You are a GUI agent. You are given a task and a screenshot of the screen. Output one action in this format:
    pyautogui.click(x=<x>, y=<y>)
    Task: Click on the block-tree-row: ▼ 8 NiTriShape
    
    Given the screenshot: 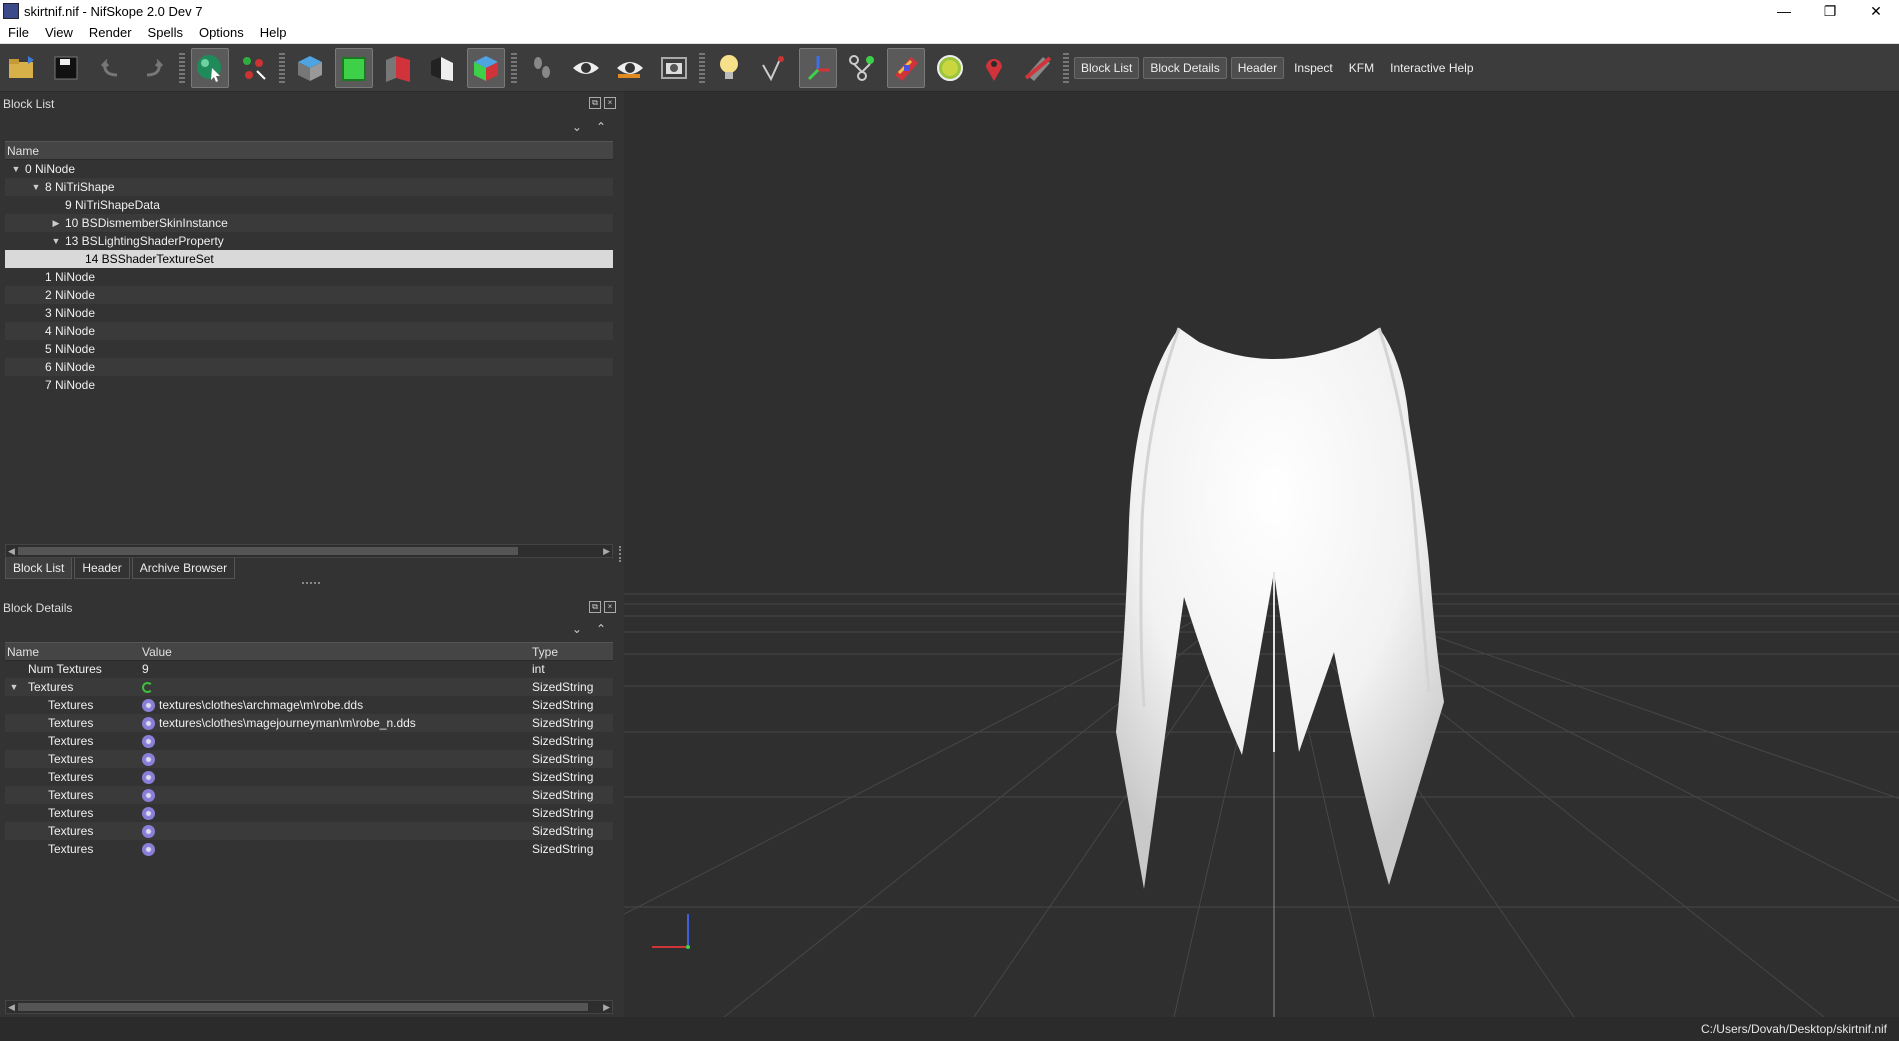 What is the action you would take?
    pyautogui.click(x=309, y=187)
    